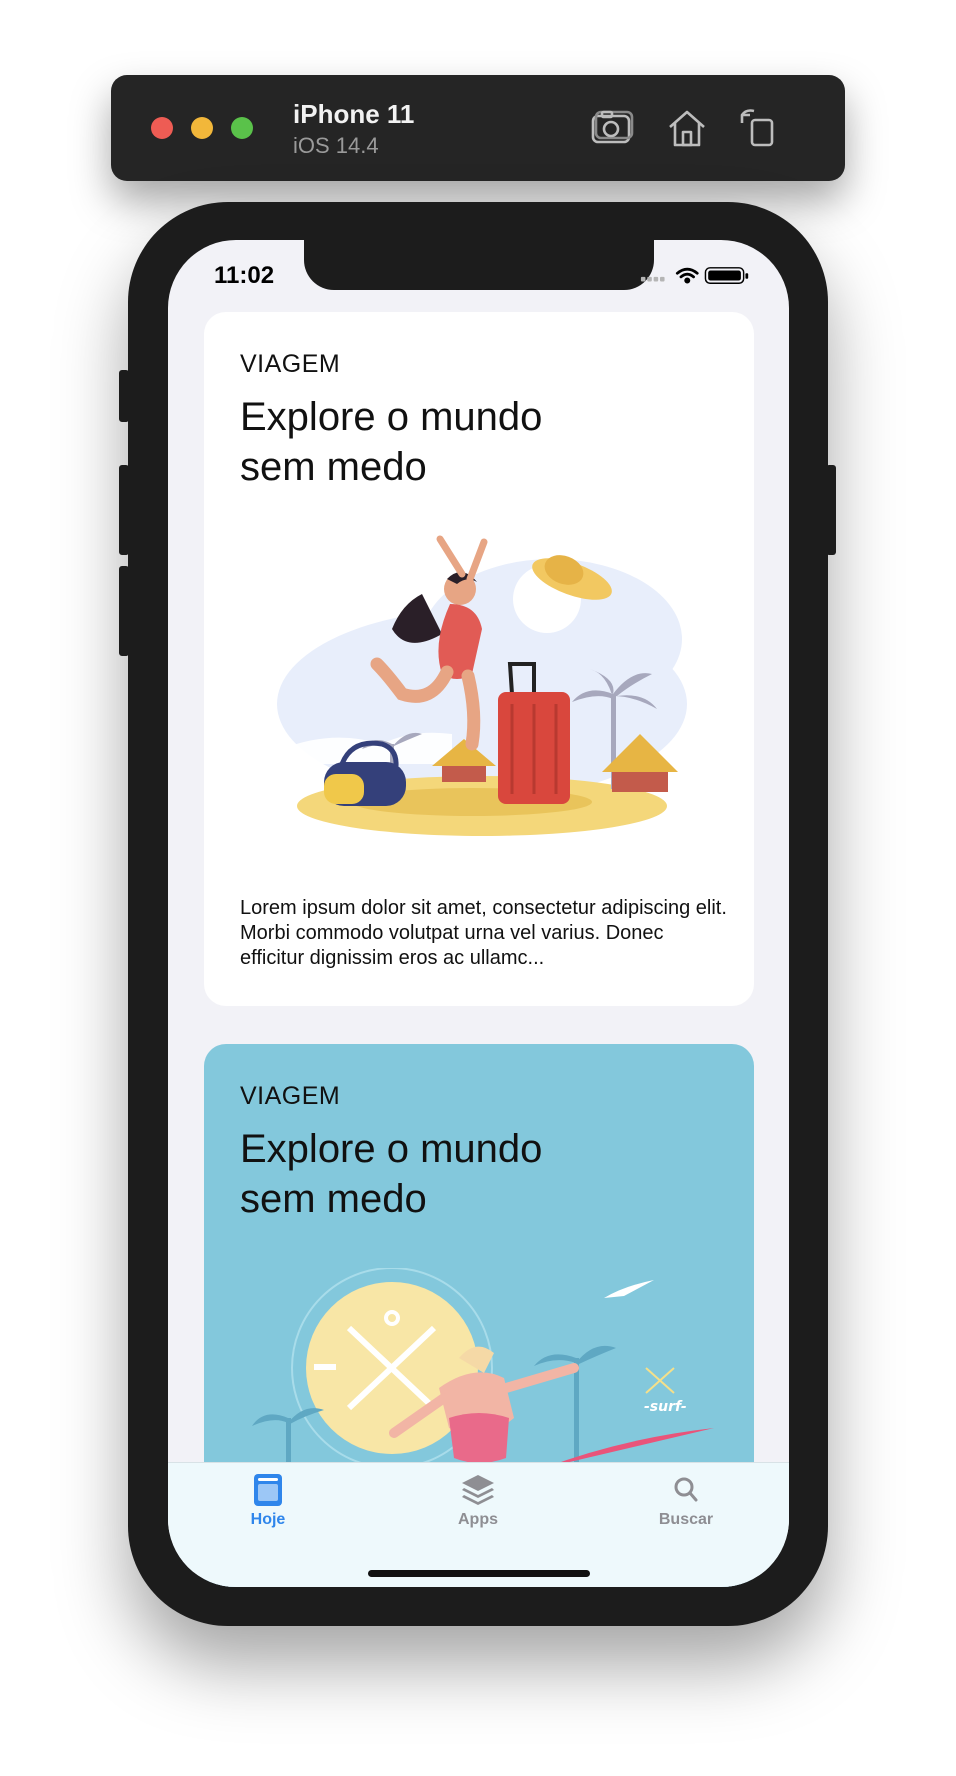 Image resolution: width=956 pixels, height=1776 pixels. What do you see at coordinates (612, 128) in the screenshot?
I see `screenshot-icon` at bounding box center [612, 128].